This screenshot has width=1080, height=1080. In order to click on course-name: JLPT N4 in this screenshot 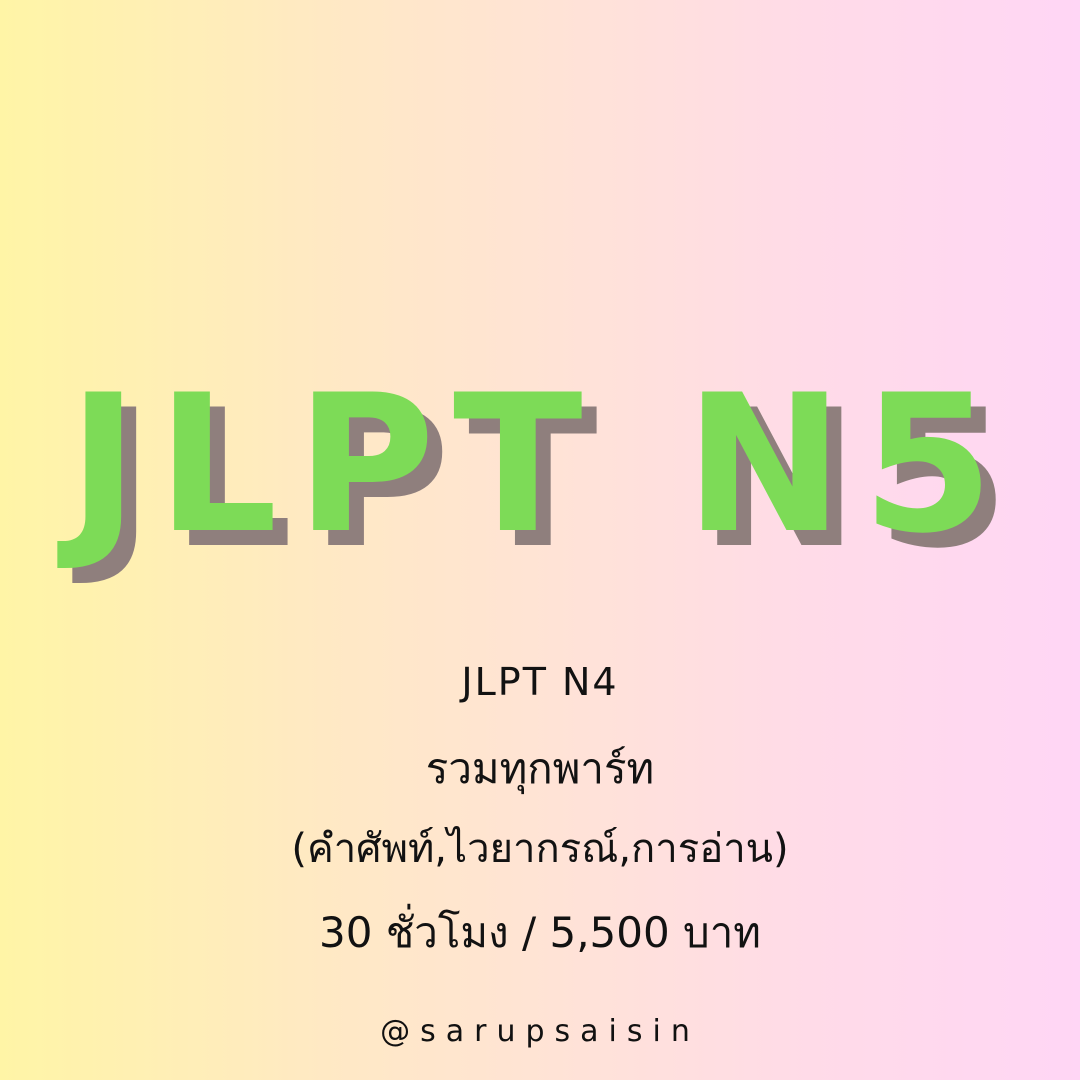, I will do `click(540, 682)`.